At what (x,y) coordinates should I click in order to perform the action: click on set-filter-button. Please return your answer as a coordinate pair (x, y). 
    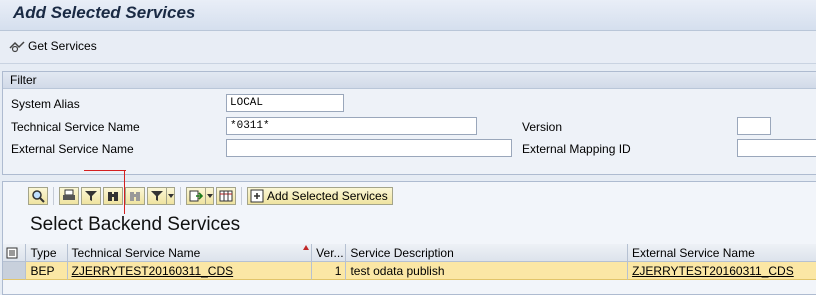
    Looking at the image, I should click on (157, 196).